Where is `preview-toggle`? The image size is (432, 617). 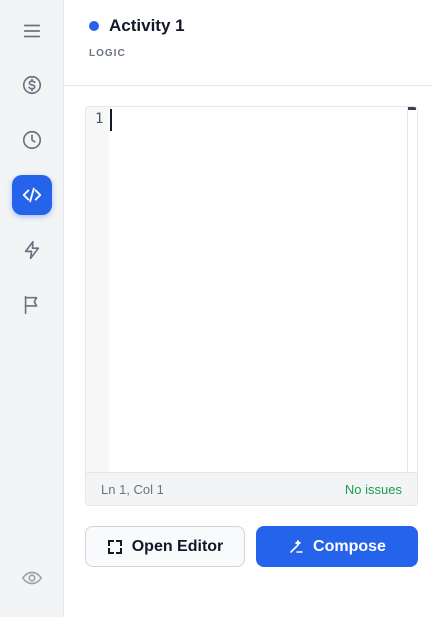 preview-toggle is located at coordinates (32, 578).